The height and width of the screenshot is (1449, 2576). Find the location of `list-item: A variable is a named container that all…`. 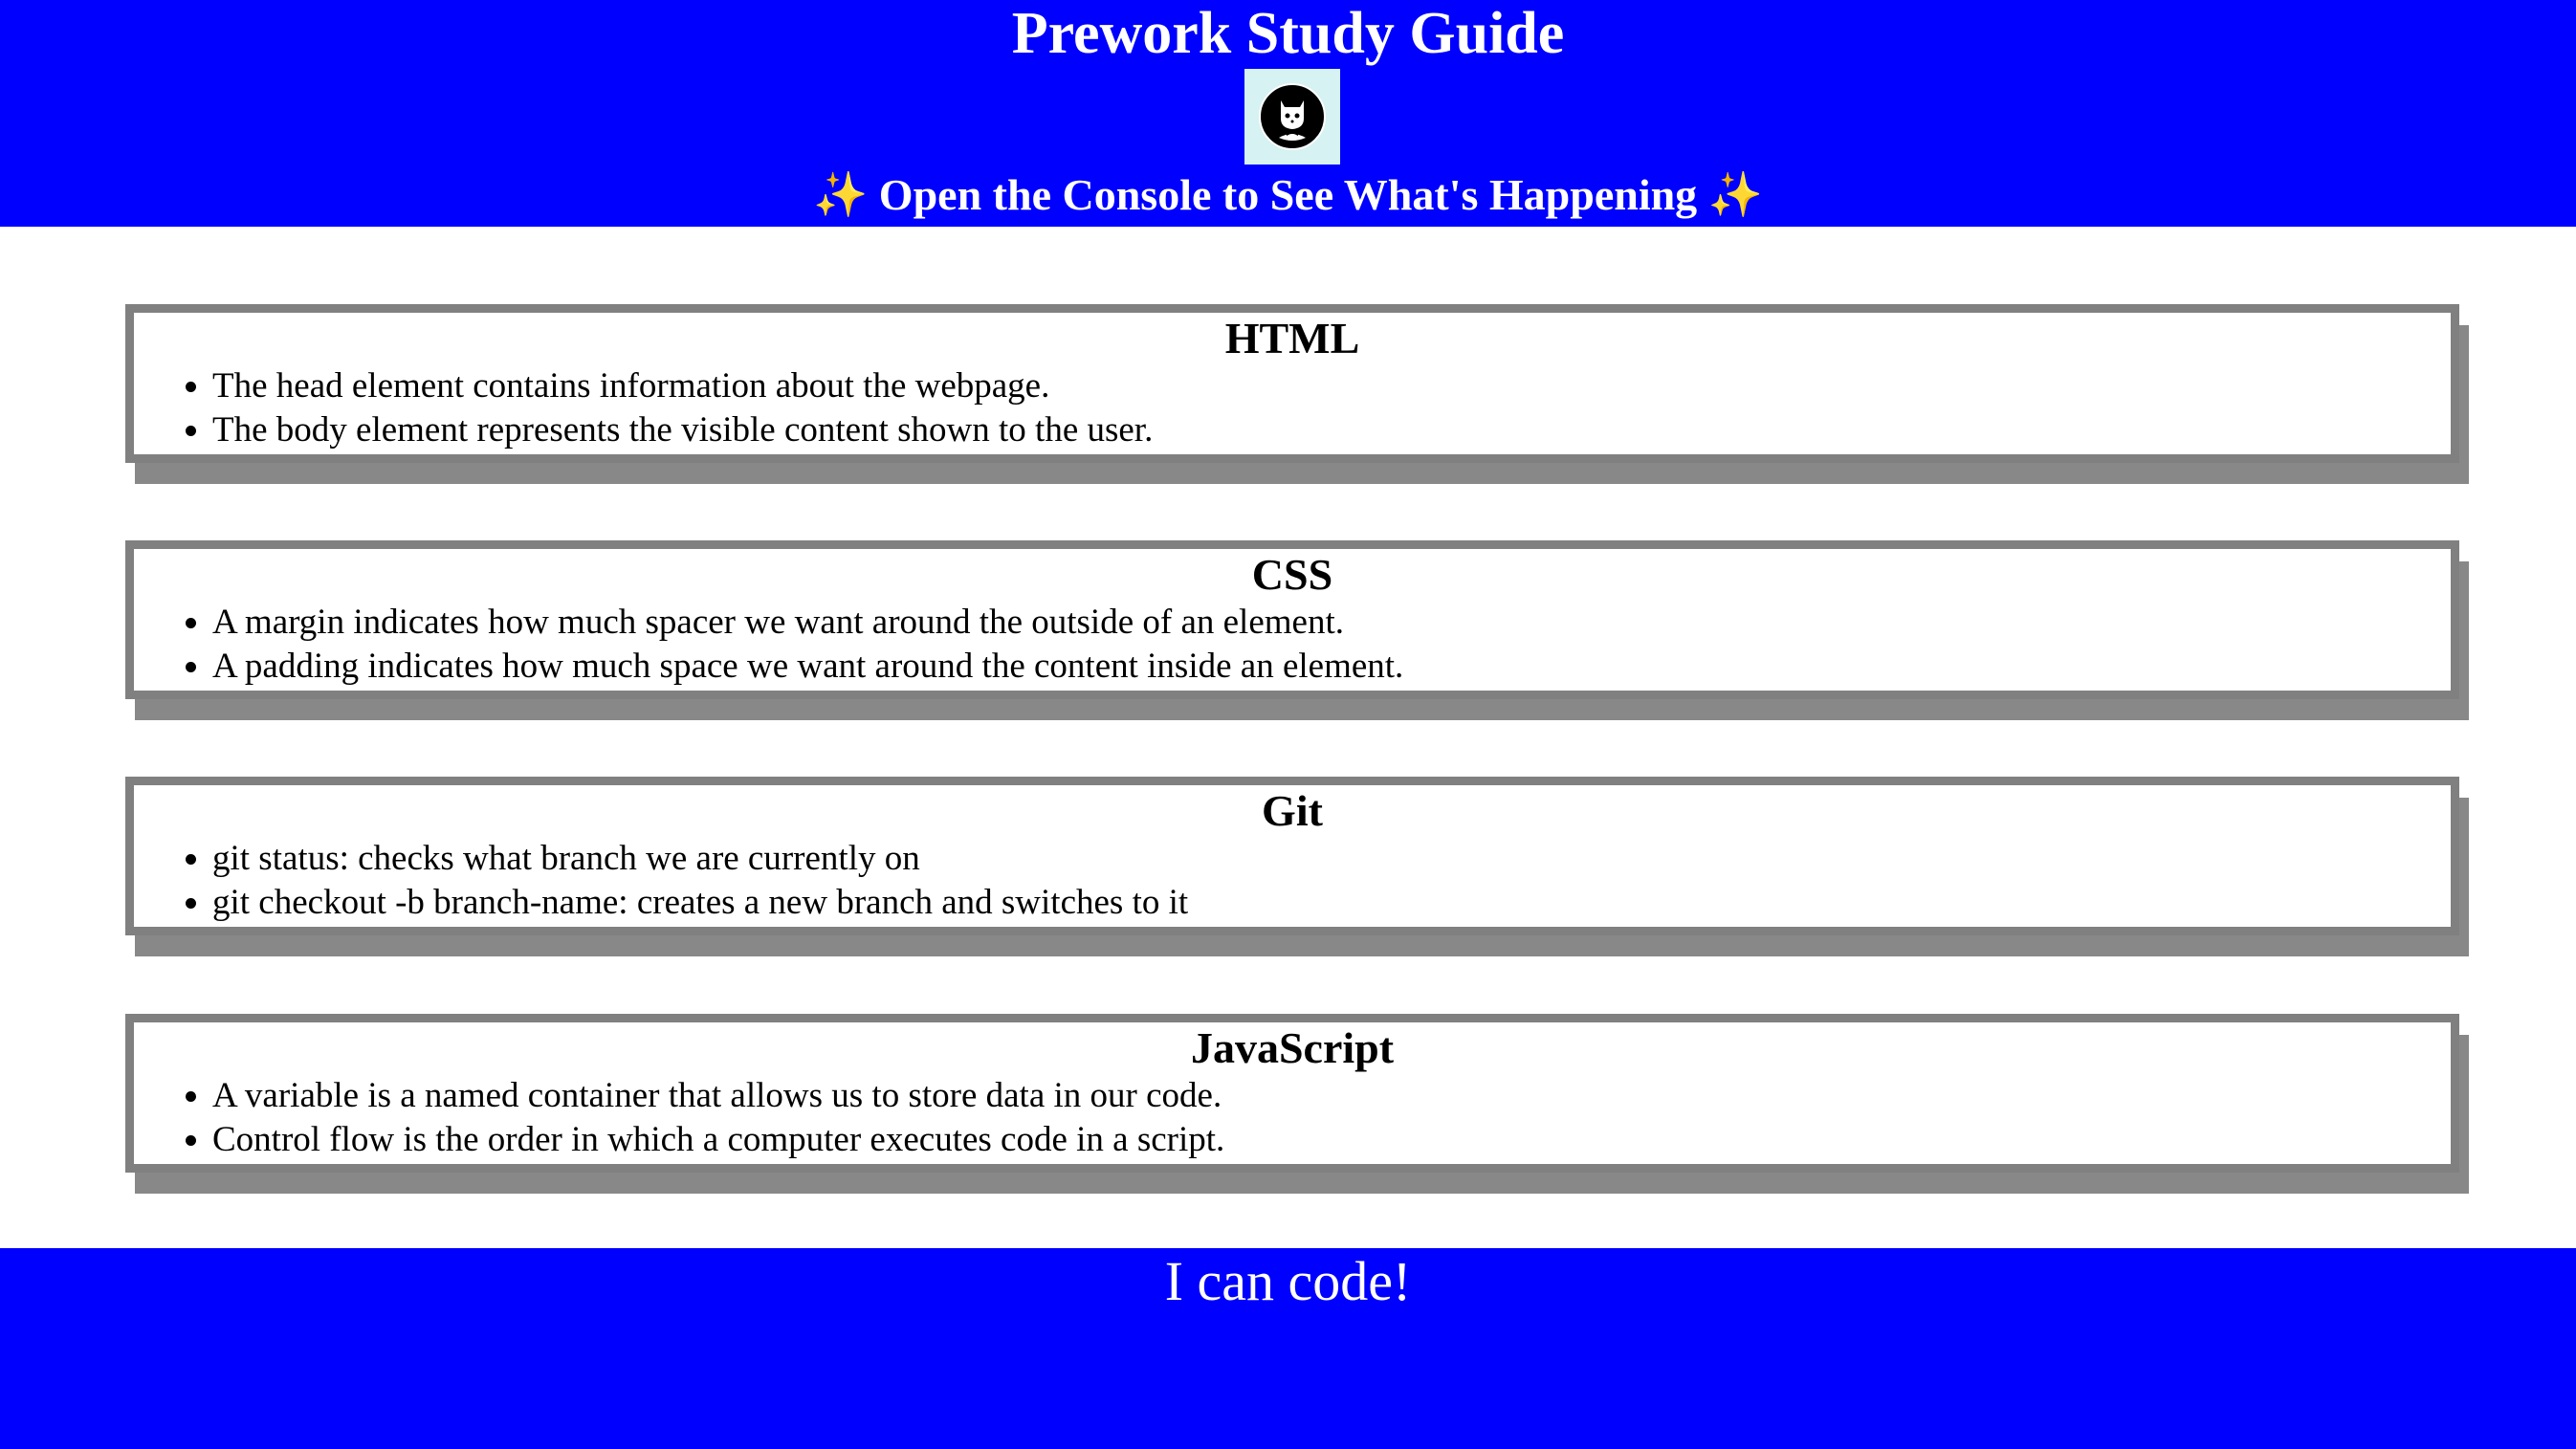

list-item: A variable is a named container that all… is located at coordinates (1331, 1096).